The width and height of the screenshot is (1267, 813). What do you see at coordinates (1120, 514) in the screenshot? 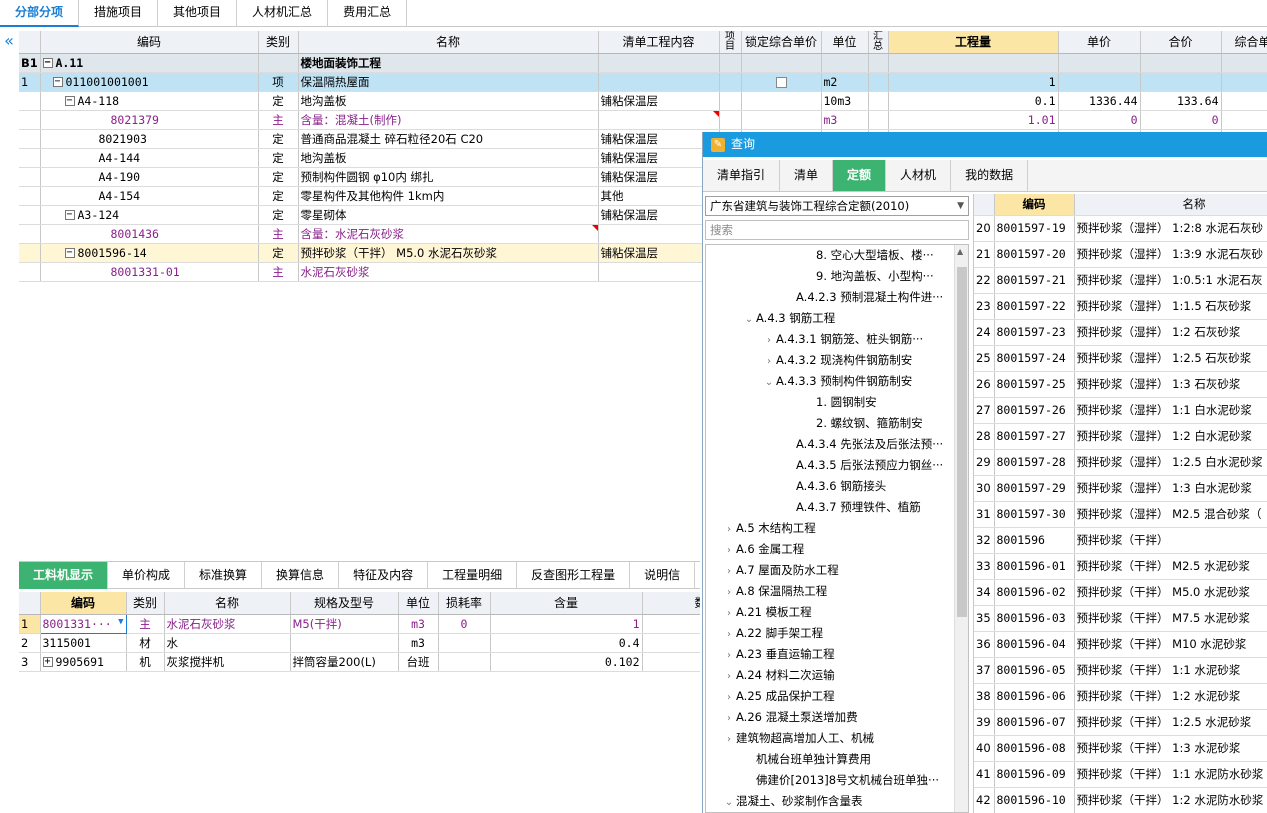
I see `result-row: 31 8001597-30 预拌砂浆（湿拌） M2.5 混合砂浆（` at bounding box center [1120, 514].